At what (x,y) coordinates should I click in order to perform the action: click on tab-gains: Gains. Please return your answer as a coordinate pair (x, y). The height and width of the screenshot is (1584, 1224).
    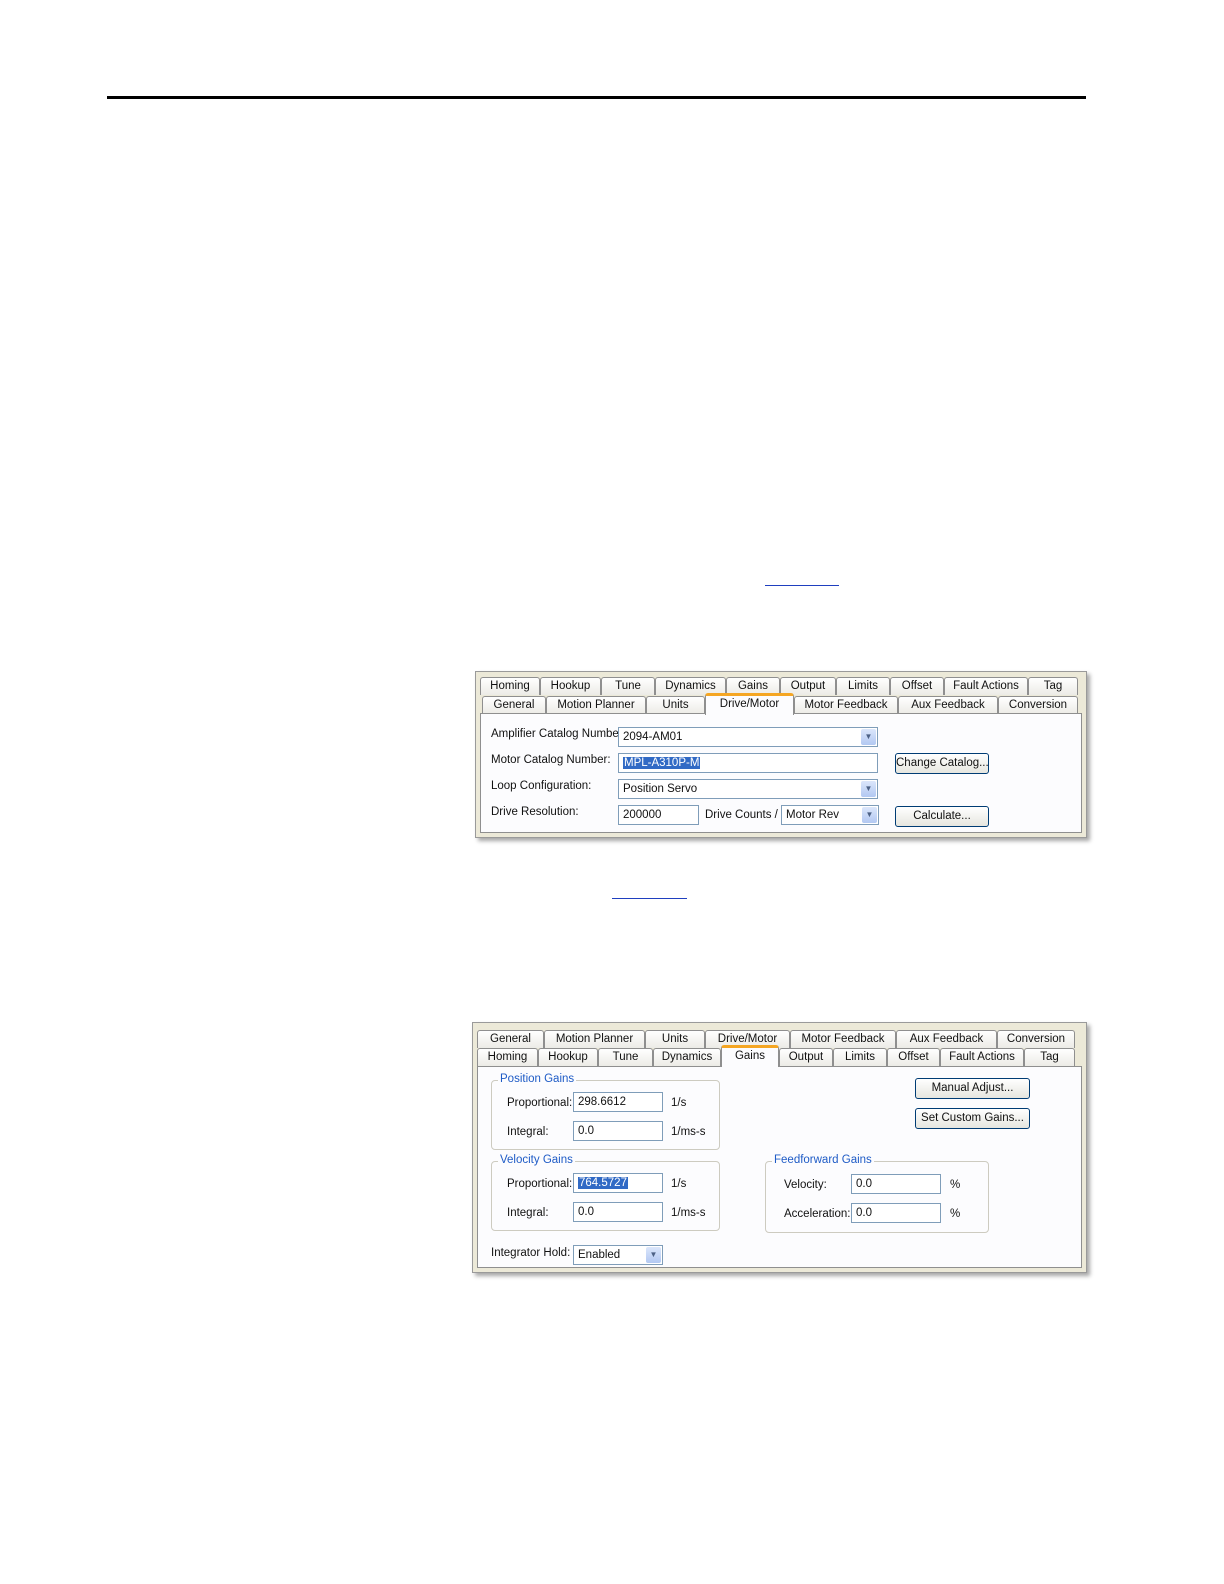
    Looking at the image, I should click on (750, 1056).